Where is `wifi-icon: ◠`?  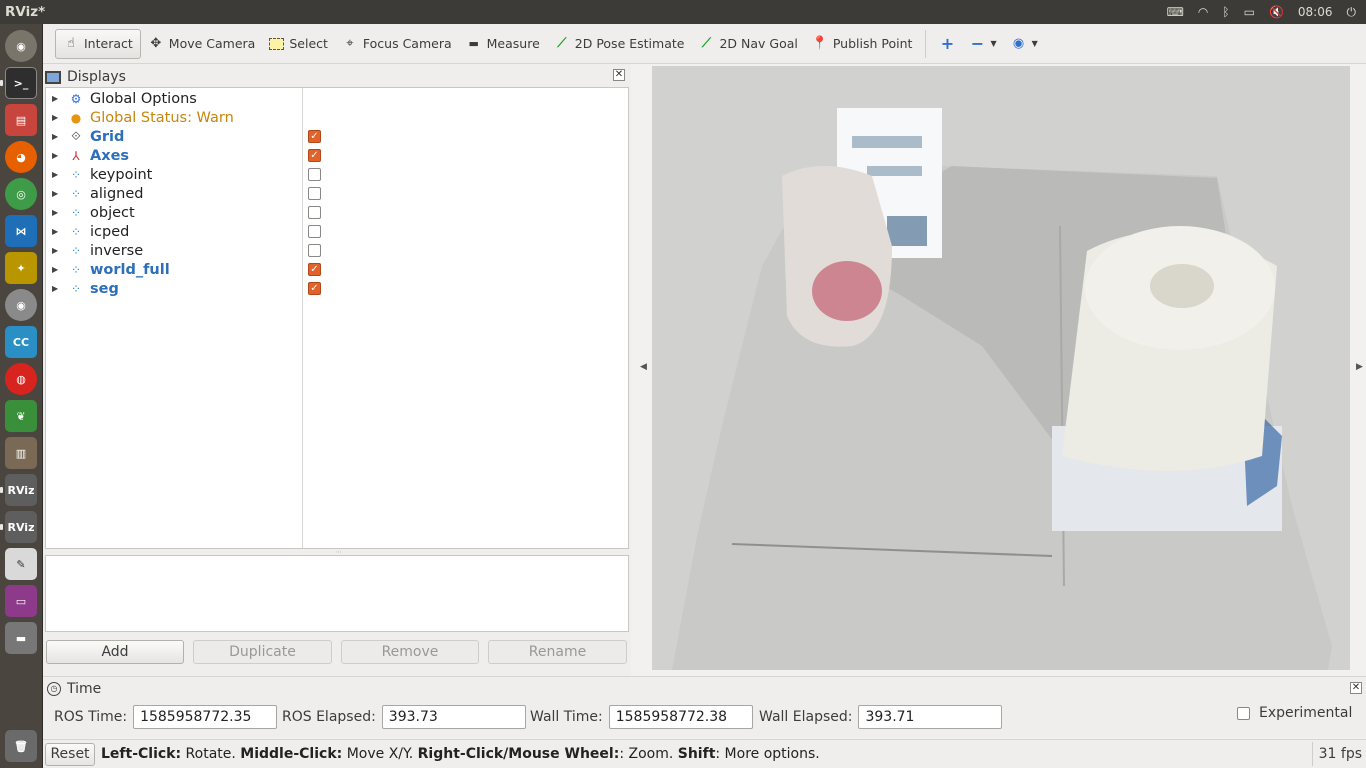 wifi-icon: ◠ is located at coordinates (1203, 12).